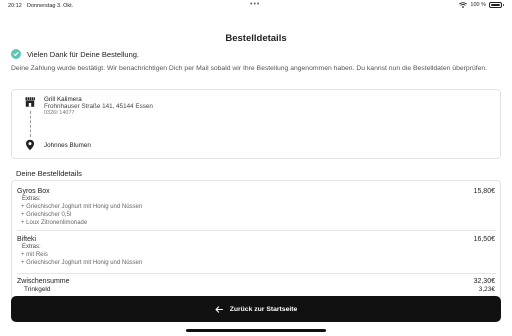 This screenshot has height=336, width=512. I want to click on customer-name: Johnnes Blumen, so click(67, 145).